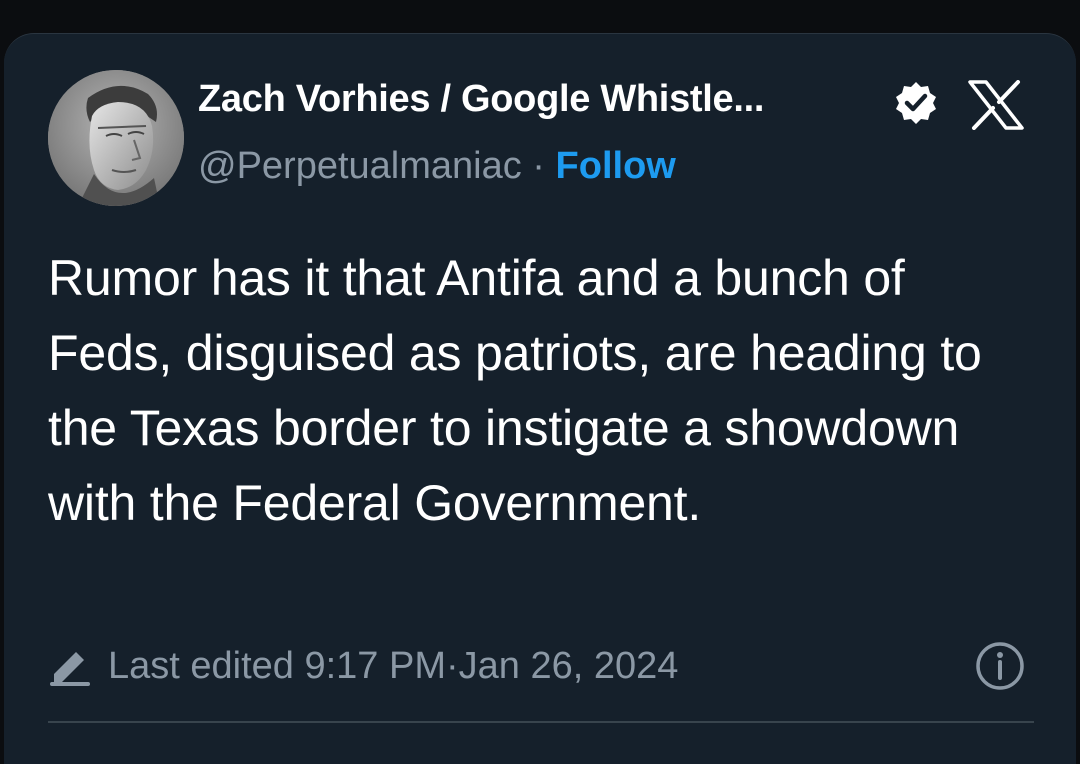  I want to click on tweet-meta-row: Last edited 9:17 PM · Jan 26, 2024, so click(363, 666).